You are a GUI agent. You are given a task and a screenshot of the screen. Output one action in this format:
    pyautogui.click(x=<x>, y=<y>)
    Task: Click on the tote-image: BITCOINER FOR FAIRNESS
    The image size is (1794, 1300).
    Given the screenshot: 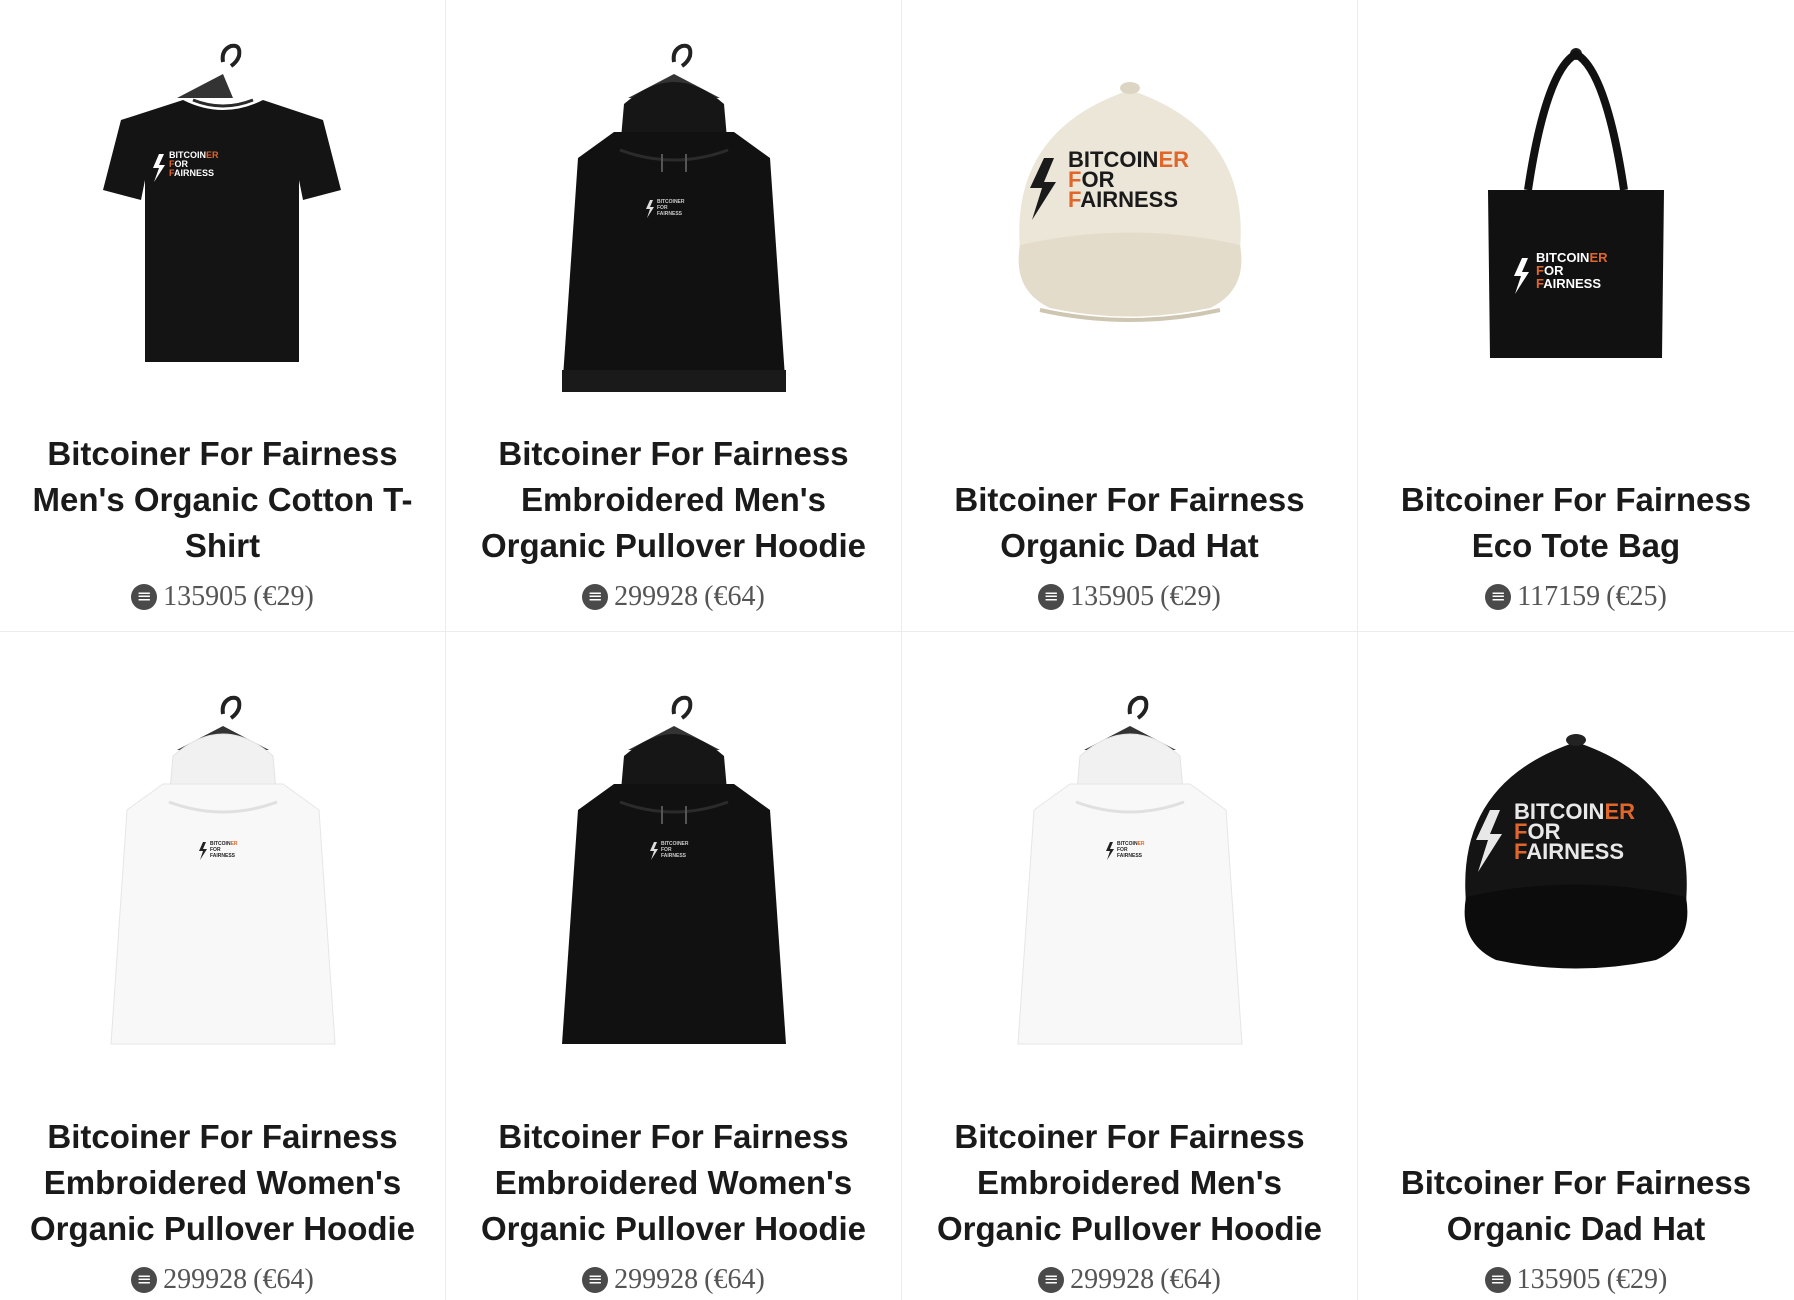 What is the action you would take?
    pyautogui.click(x=1576, y=203)
    